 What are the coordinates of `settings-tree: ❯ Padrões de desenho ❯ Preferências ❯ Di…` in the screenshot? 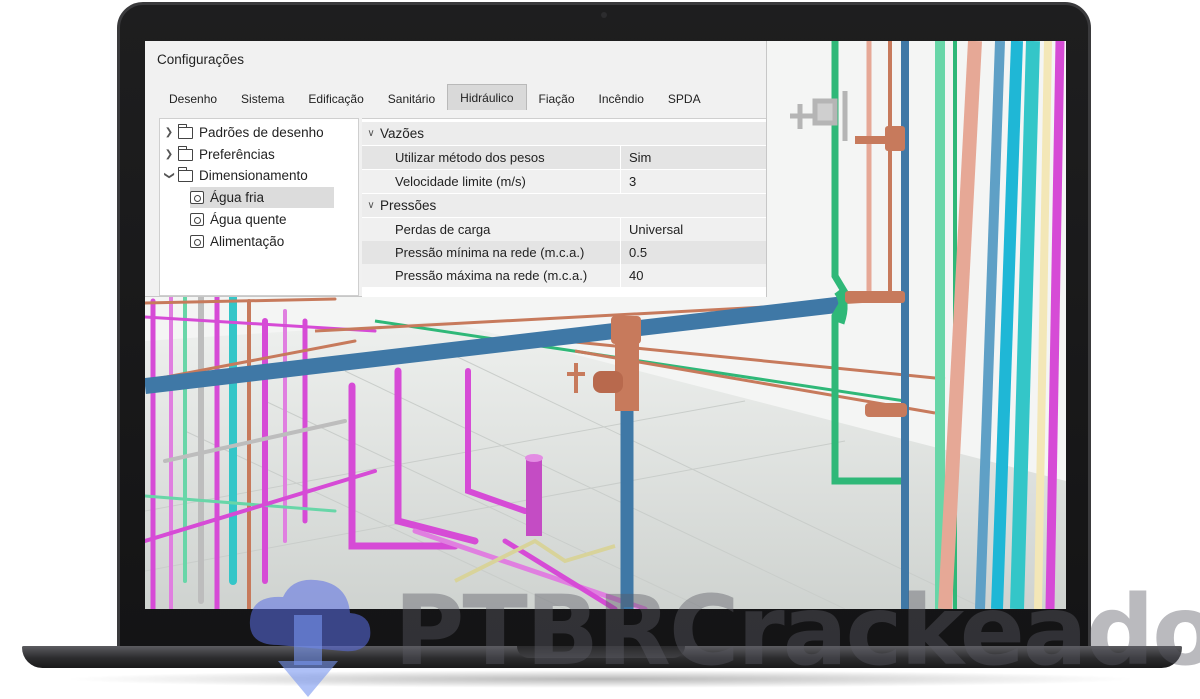 It's located at (259, 207).